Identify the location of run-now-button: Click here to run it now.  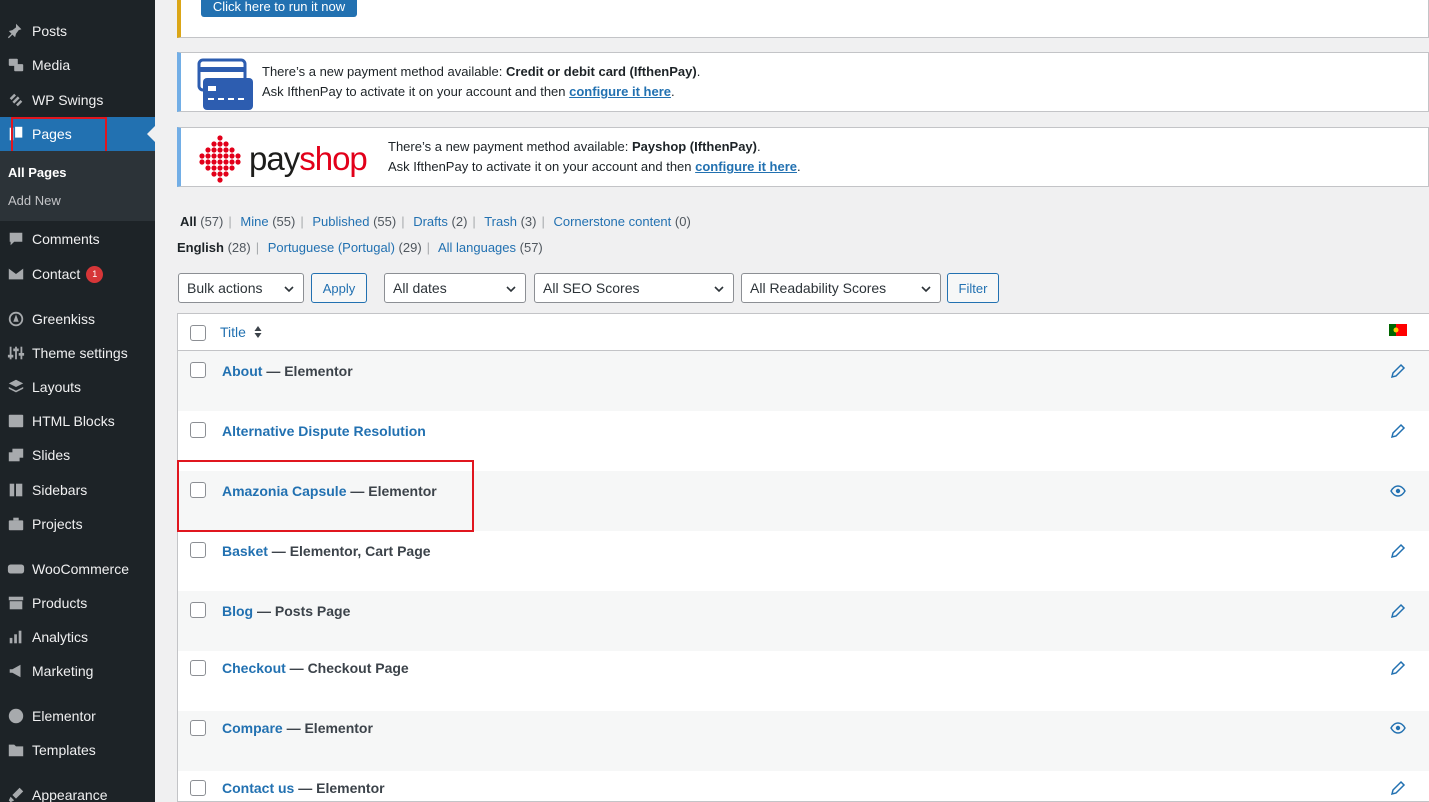
(279, 8).